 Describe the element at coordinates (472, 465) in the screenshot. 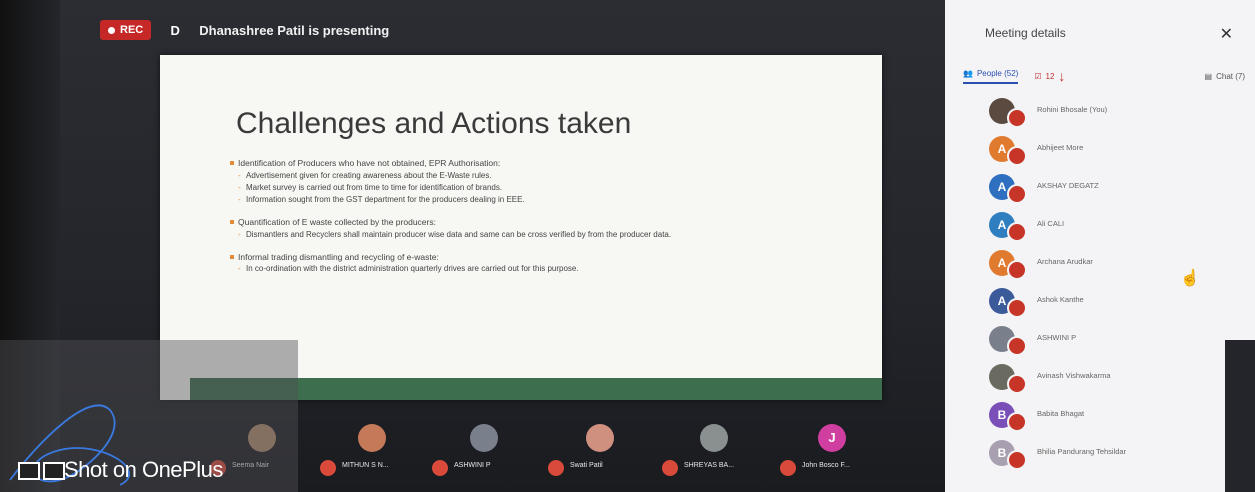

I see `participant-name: ASHWINI P` at that location.